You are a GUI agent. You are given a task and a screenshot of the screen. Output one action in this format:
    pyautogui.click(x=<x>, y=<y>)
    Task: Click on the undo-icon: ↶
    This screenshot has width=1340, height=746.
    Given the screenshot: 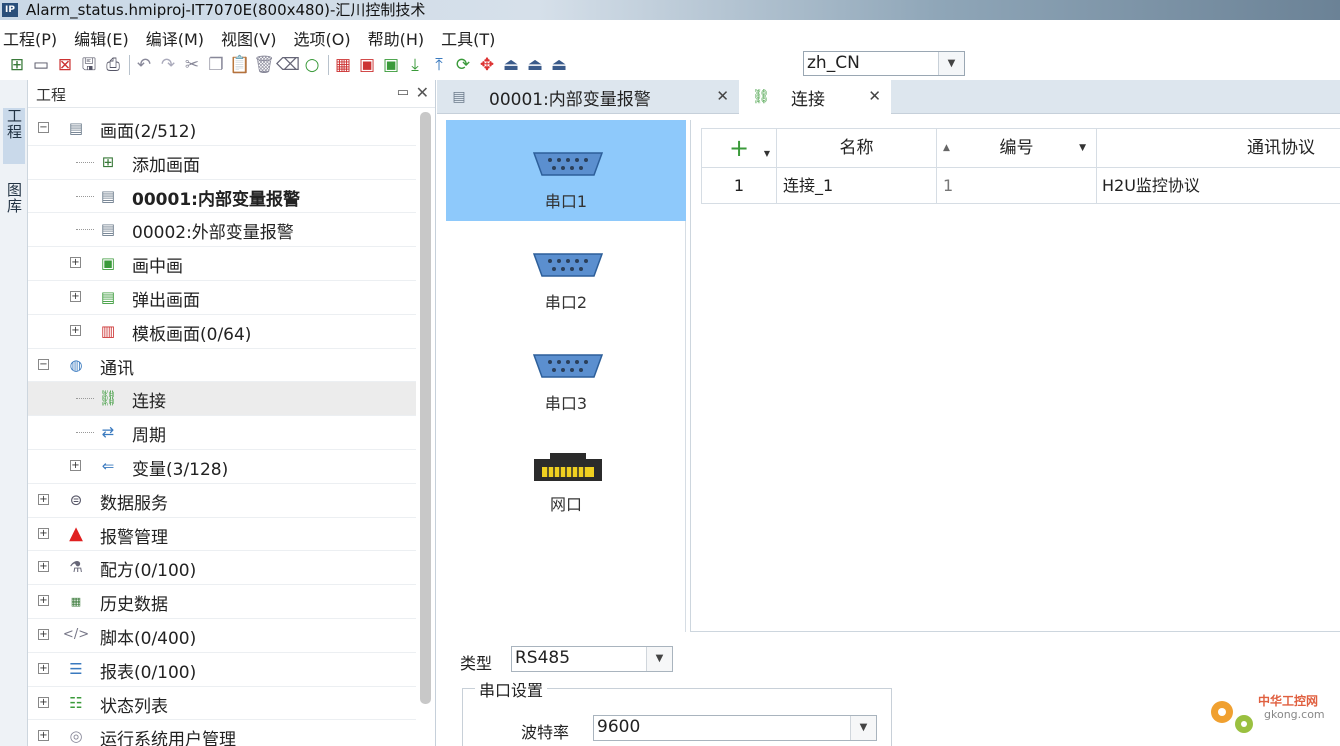 What is the action you would take?
    pyautogui.click(x=144, y=65)
    